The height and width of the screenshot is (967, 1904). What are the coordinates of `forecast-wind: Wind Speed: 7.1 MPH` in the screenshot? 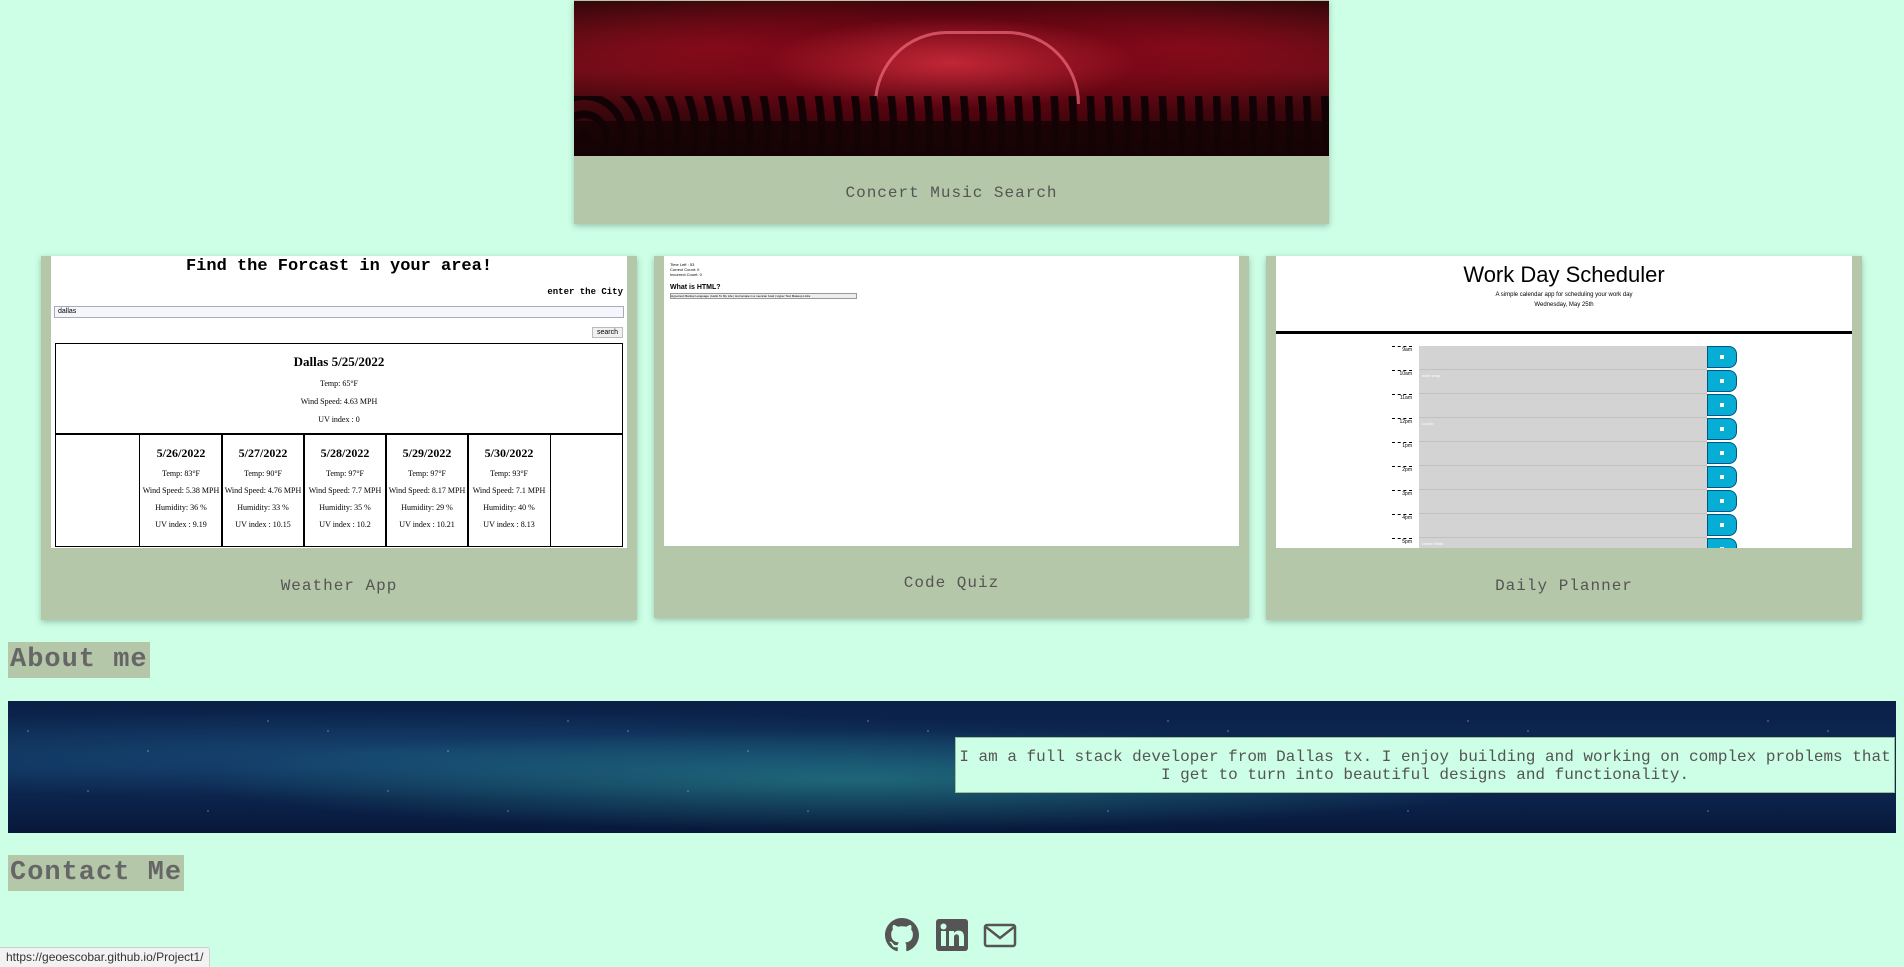 It's located at (509, 490).